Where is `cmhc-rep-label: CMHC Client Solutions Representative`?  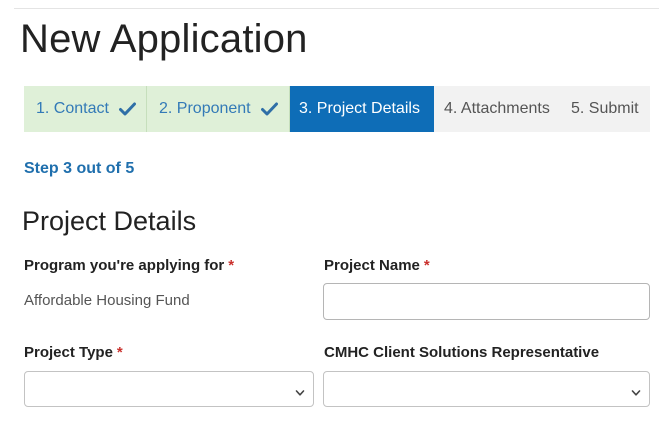
cmhc-rep-label: CMHC Client Solutions Representative is located at coordinates (461, 352).